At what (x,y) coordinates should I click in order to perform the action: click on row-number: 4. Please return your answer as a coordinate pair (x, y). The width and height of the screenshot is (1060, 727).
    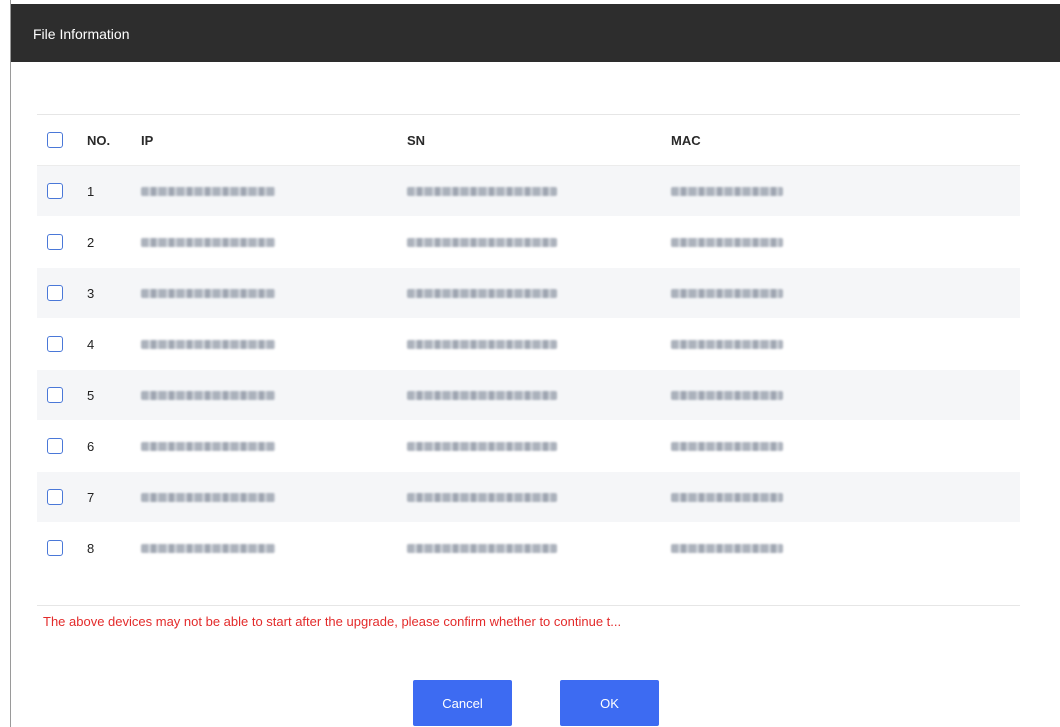
    Looking at the image, I should click on (91, 344).